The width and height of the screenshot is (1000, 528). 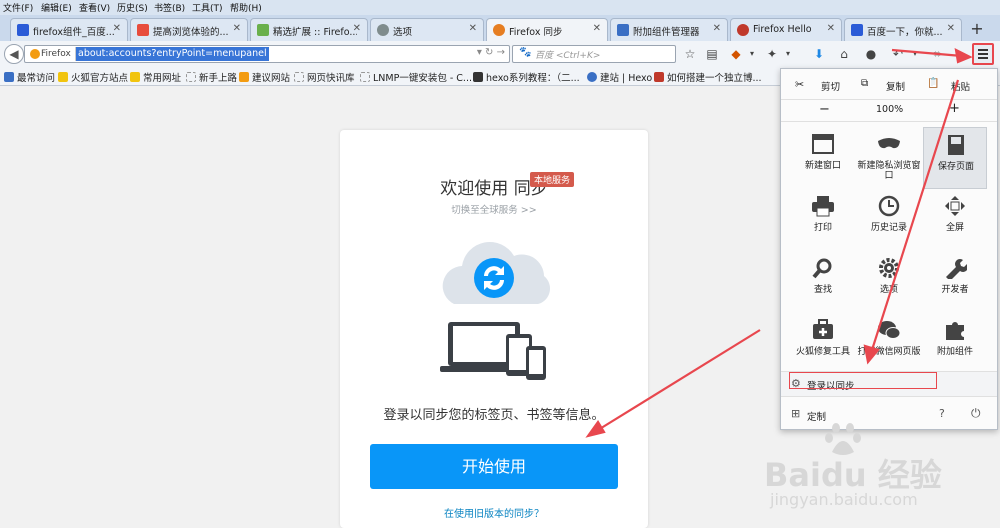 I want to click on download-icon: ⬇, so click(x=819, y=54).